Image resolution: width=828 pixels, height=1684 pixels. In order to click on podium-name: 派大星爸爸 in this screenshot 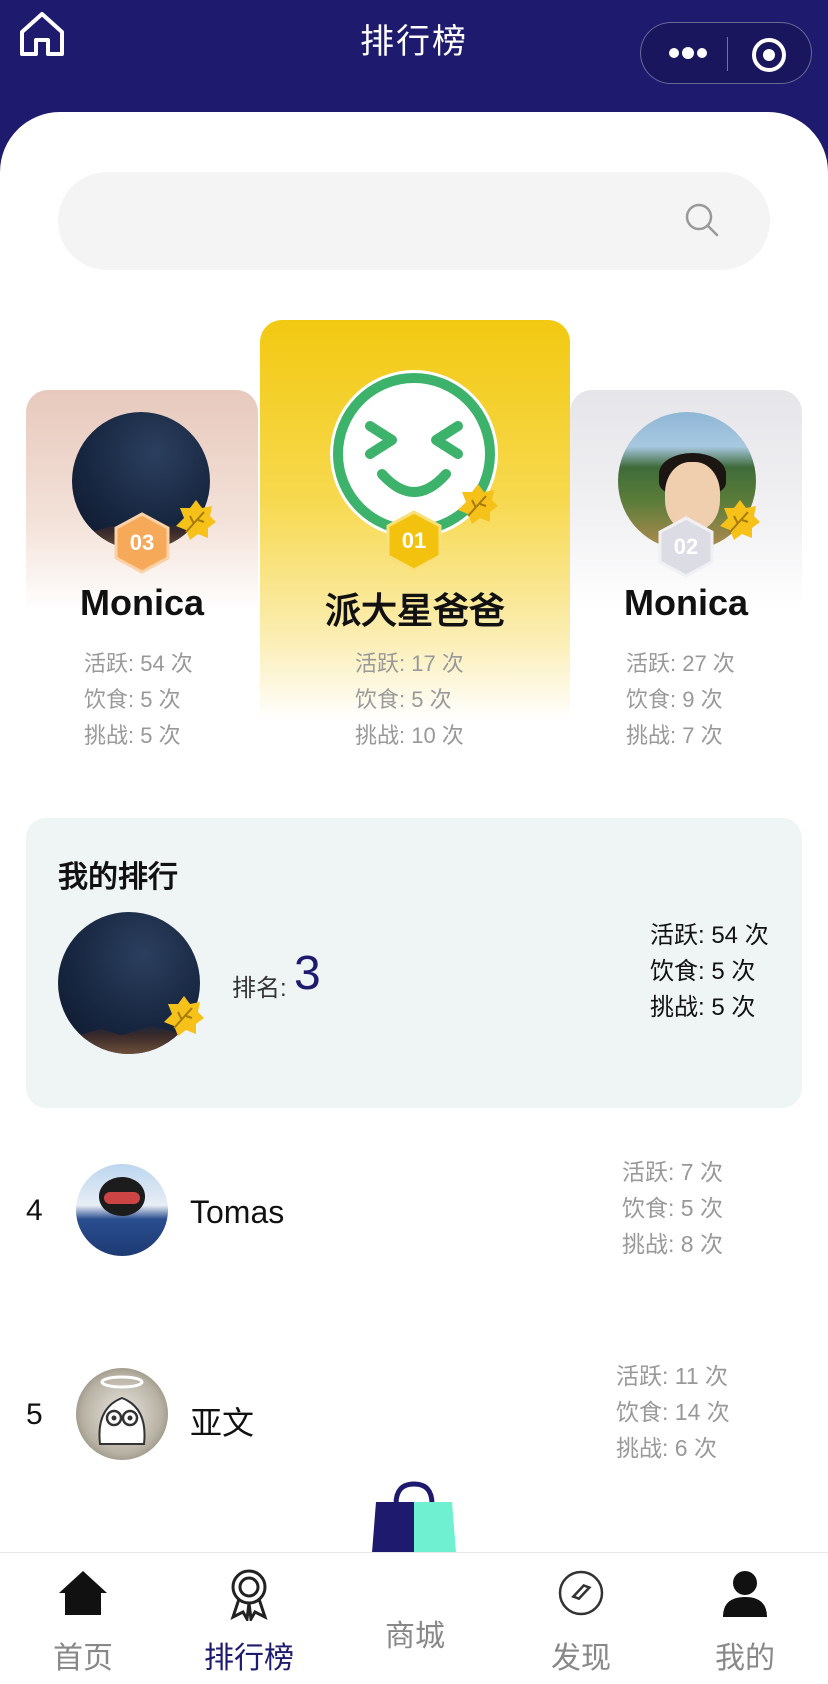, I will do `click(414, 610)`.